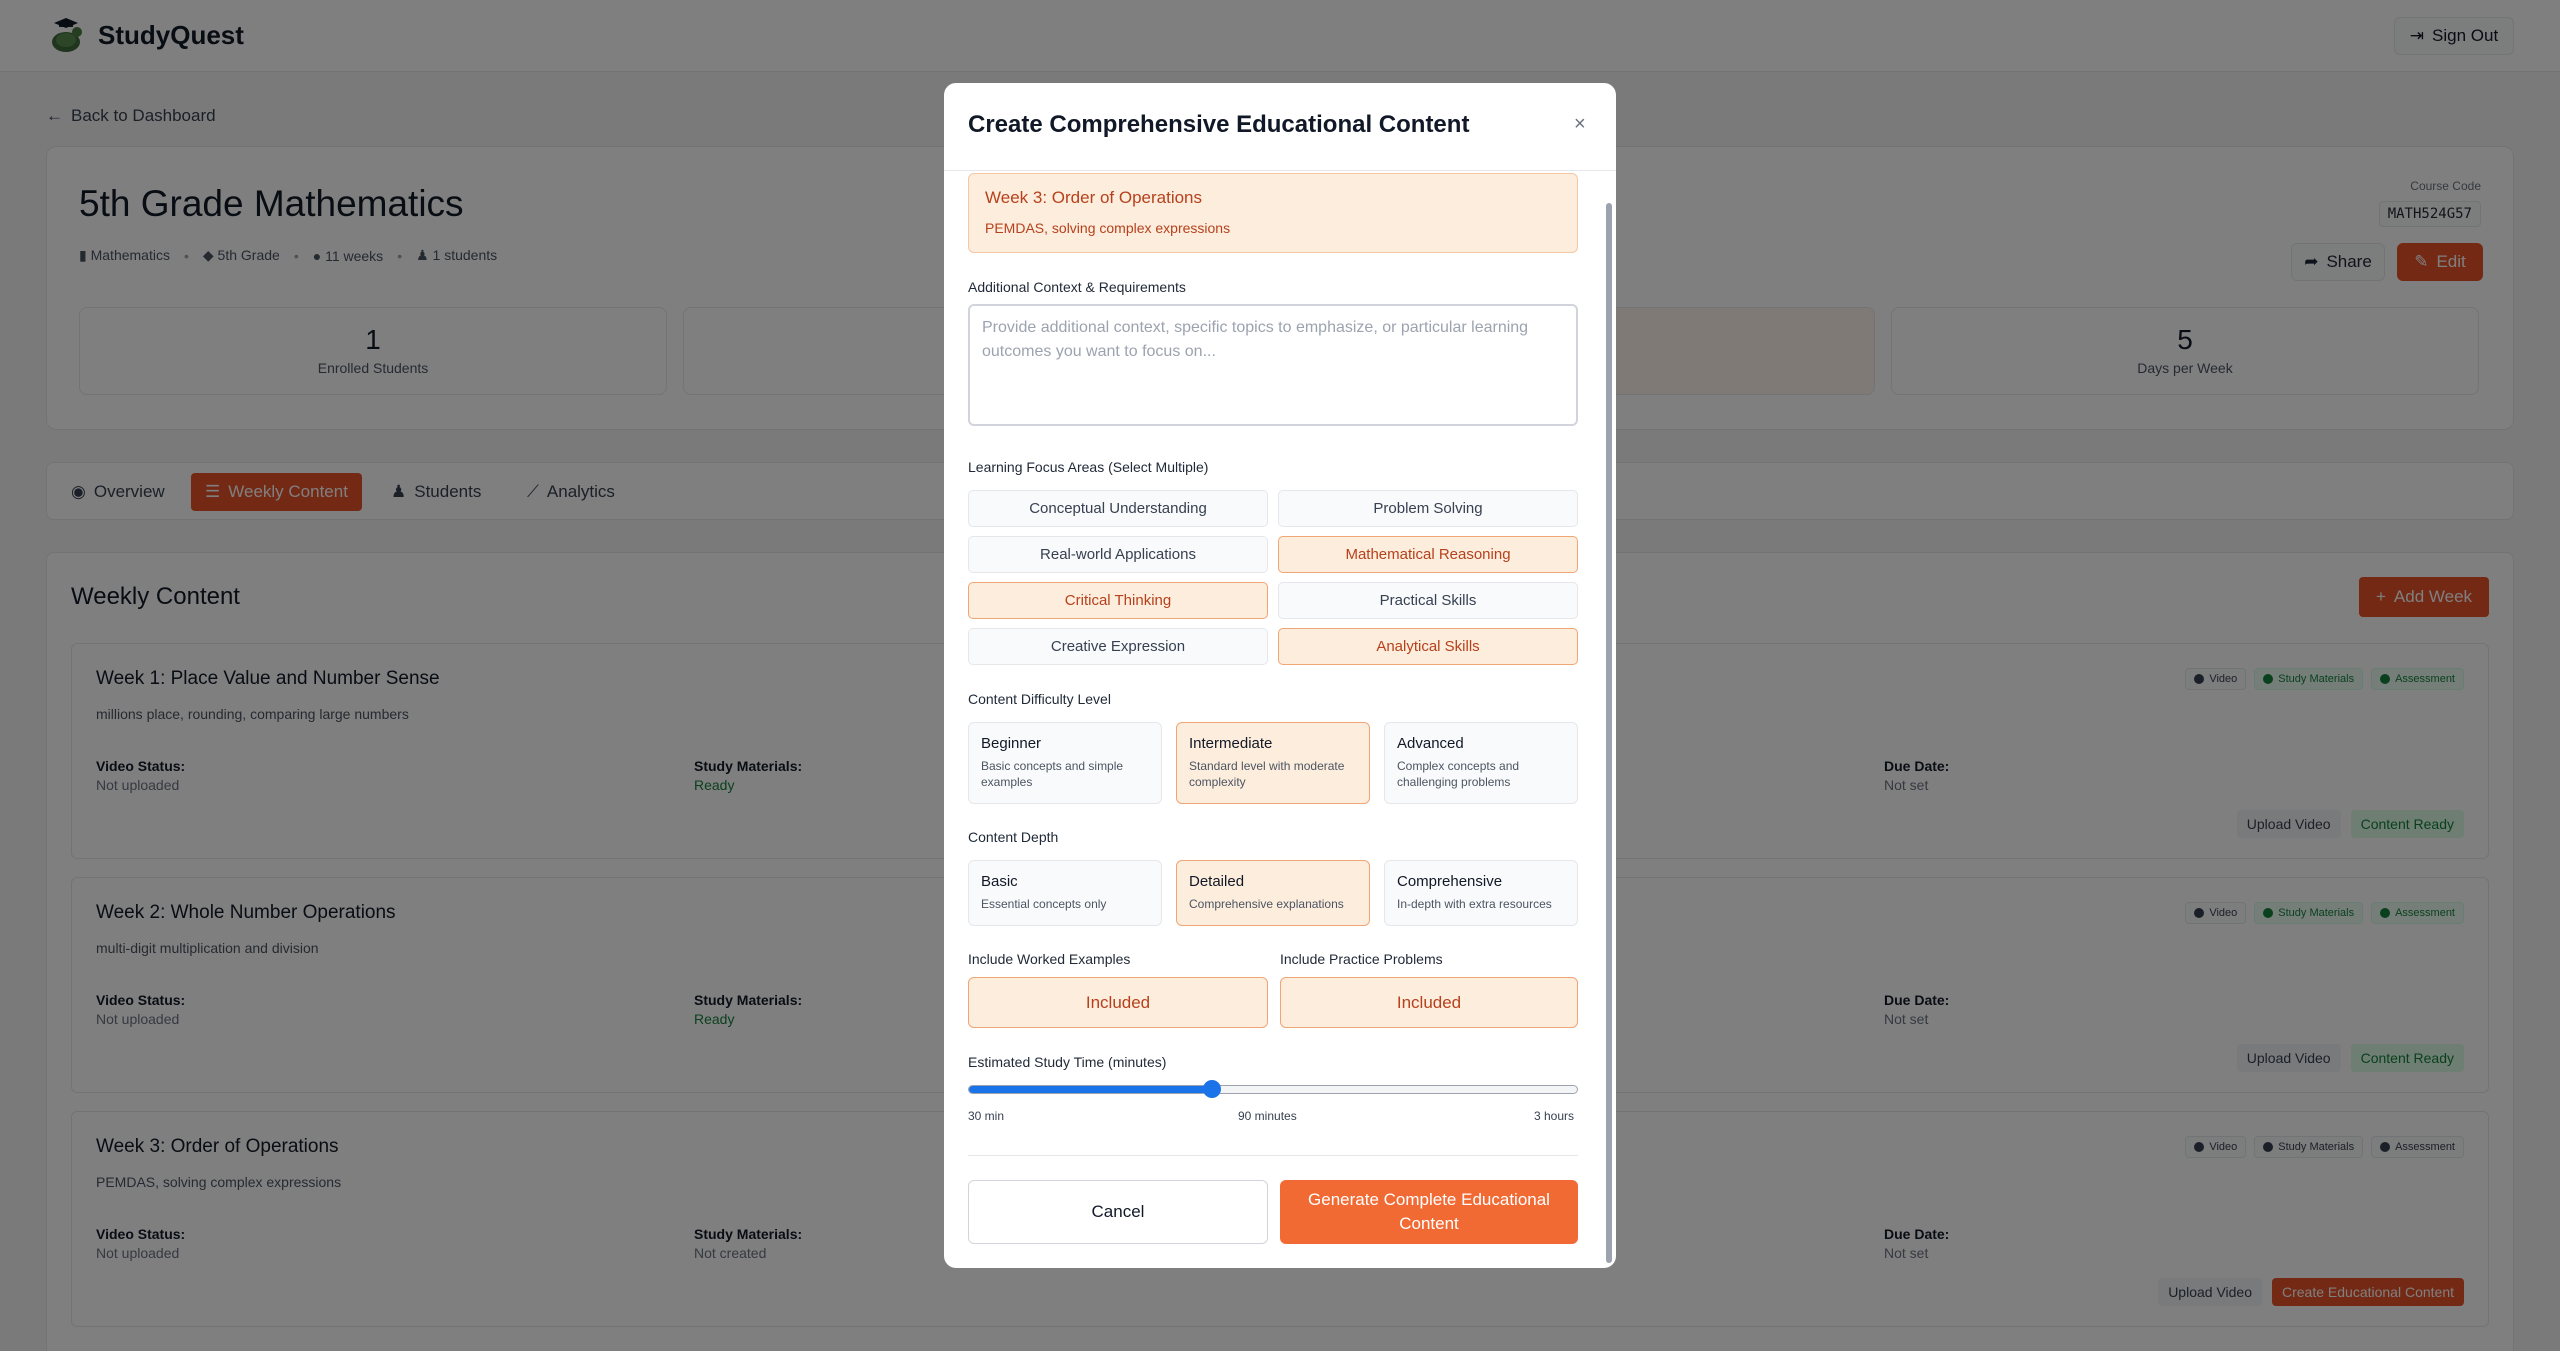  I want to click on practice-problems-label: Include Practice Problems, so click(1361, 959).